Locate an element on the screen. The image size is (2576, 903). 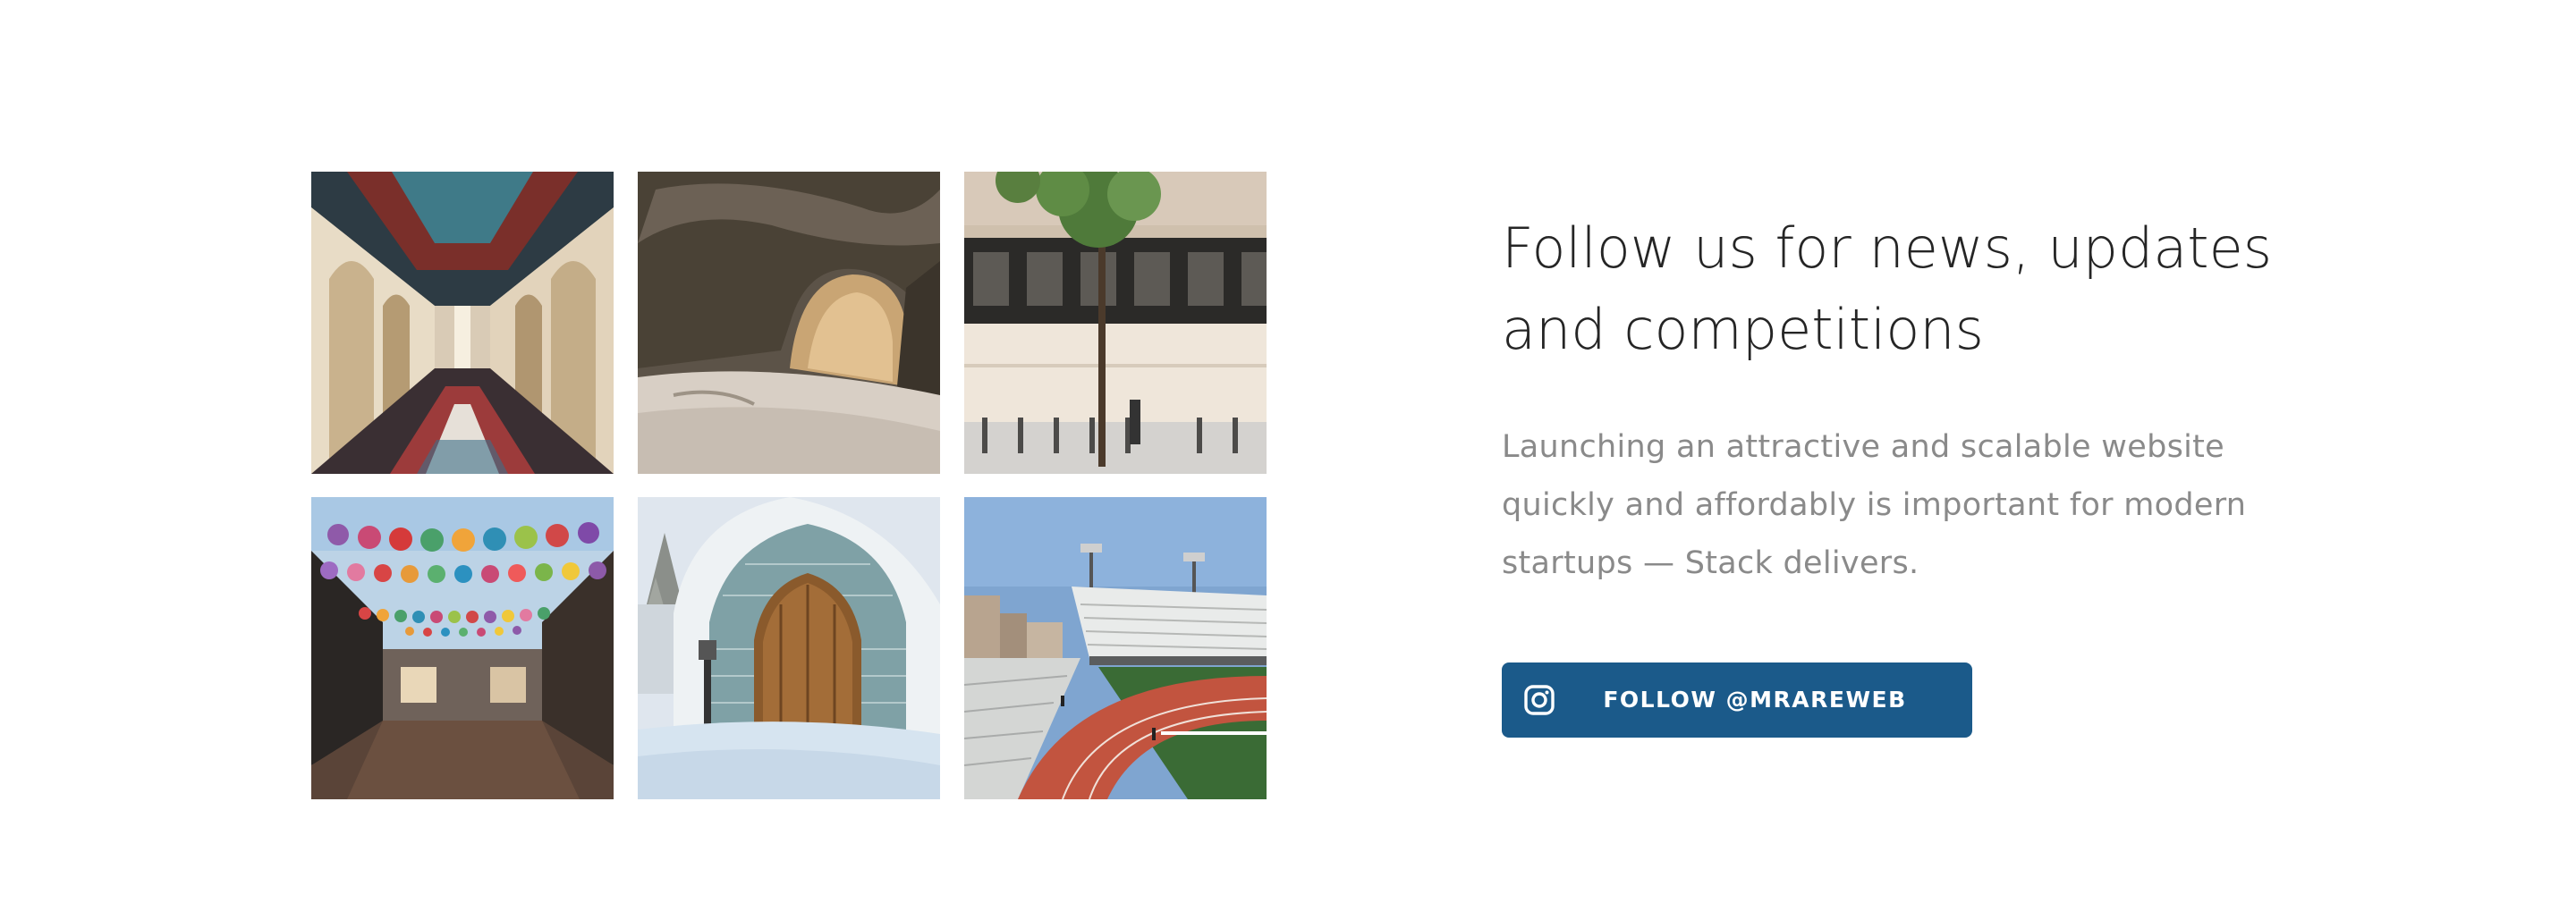
photo-tile-corridor is located at coordinates (462, 323).